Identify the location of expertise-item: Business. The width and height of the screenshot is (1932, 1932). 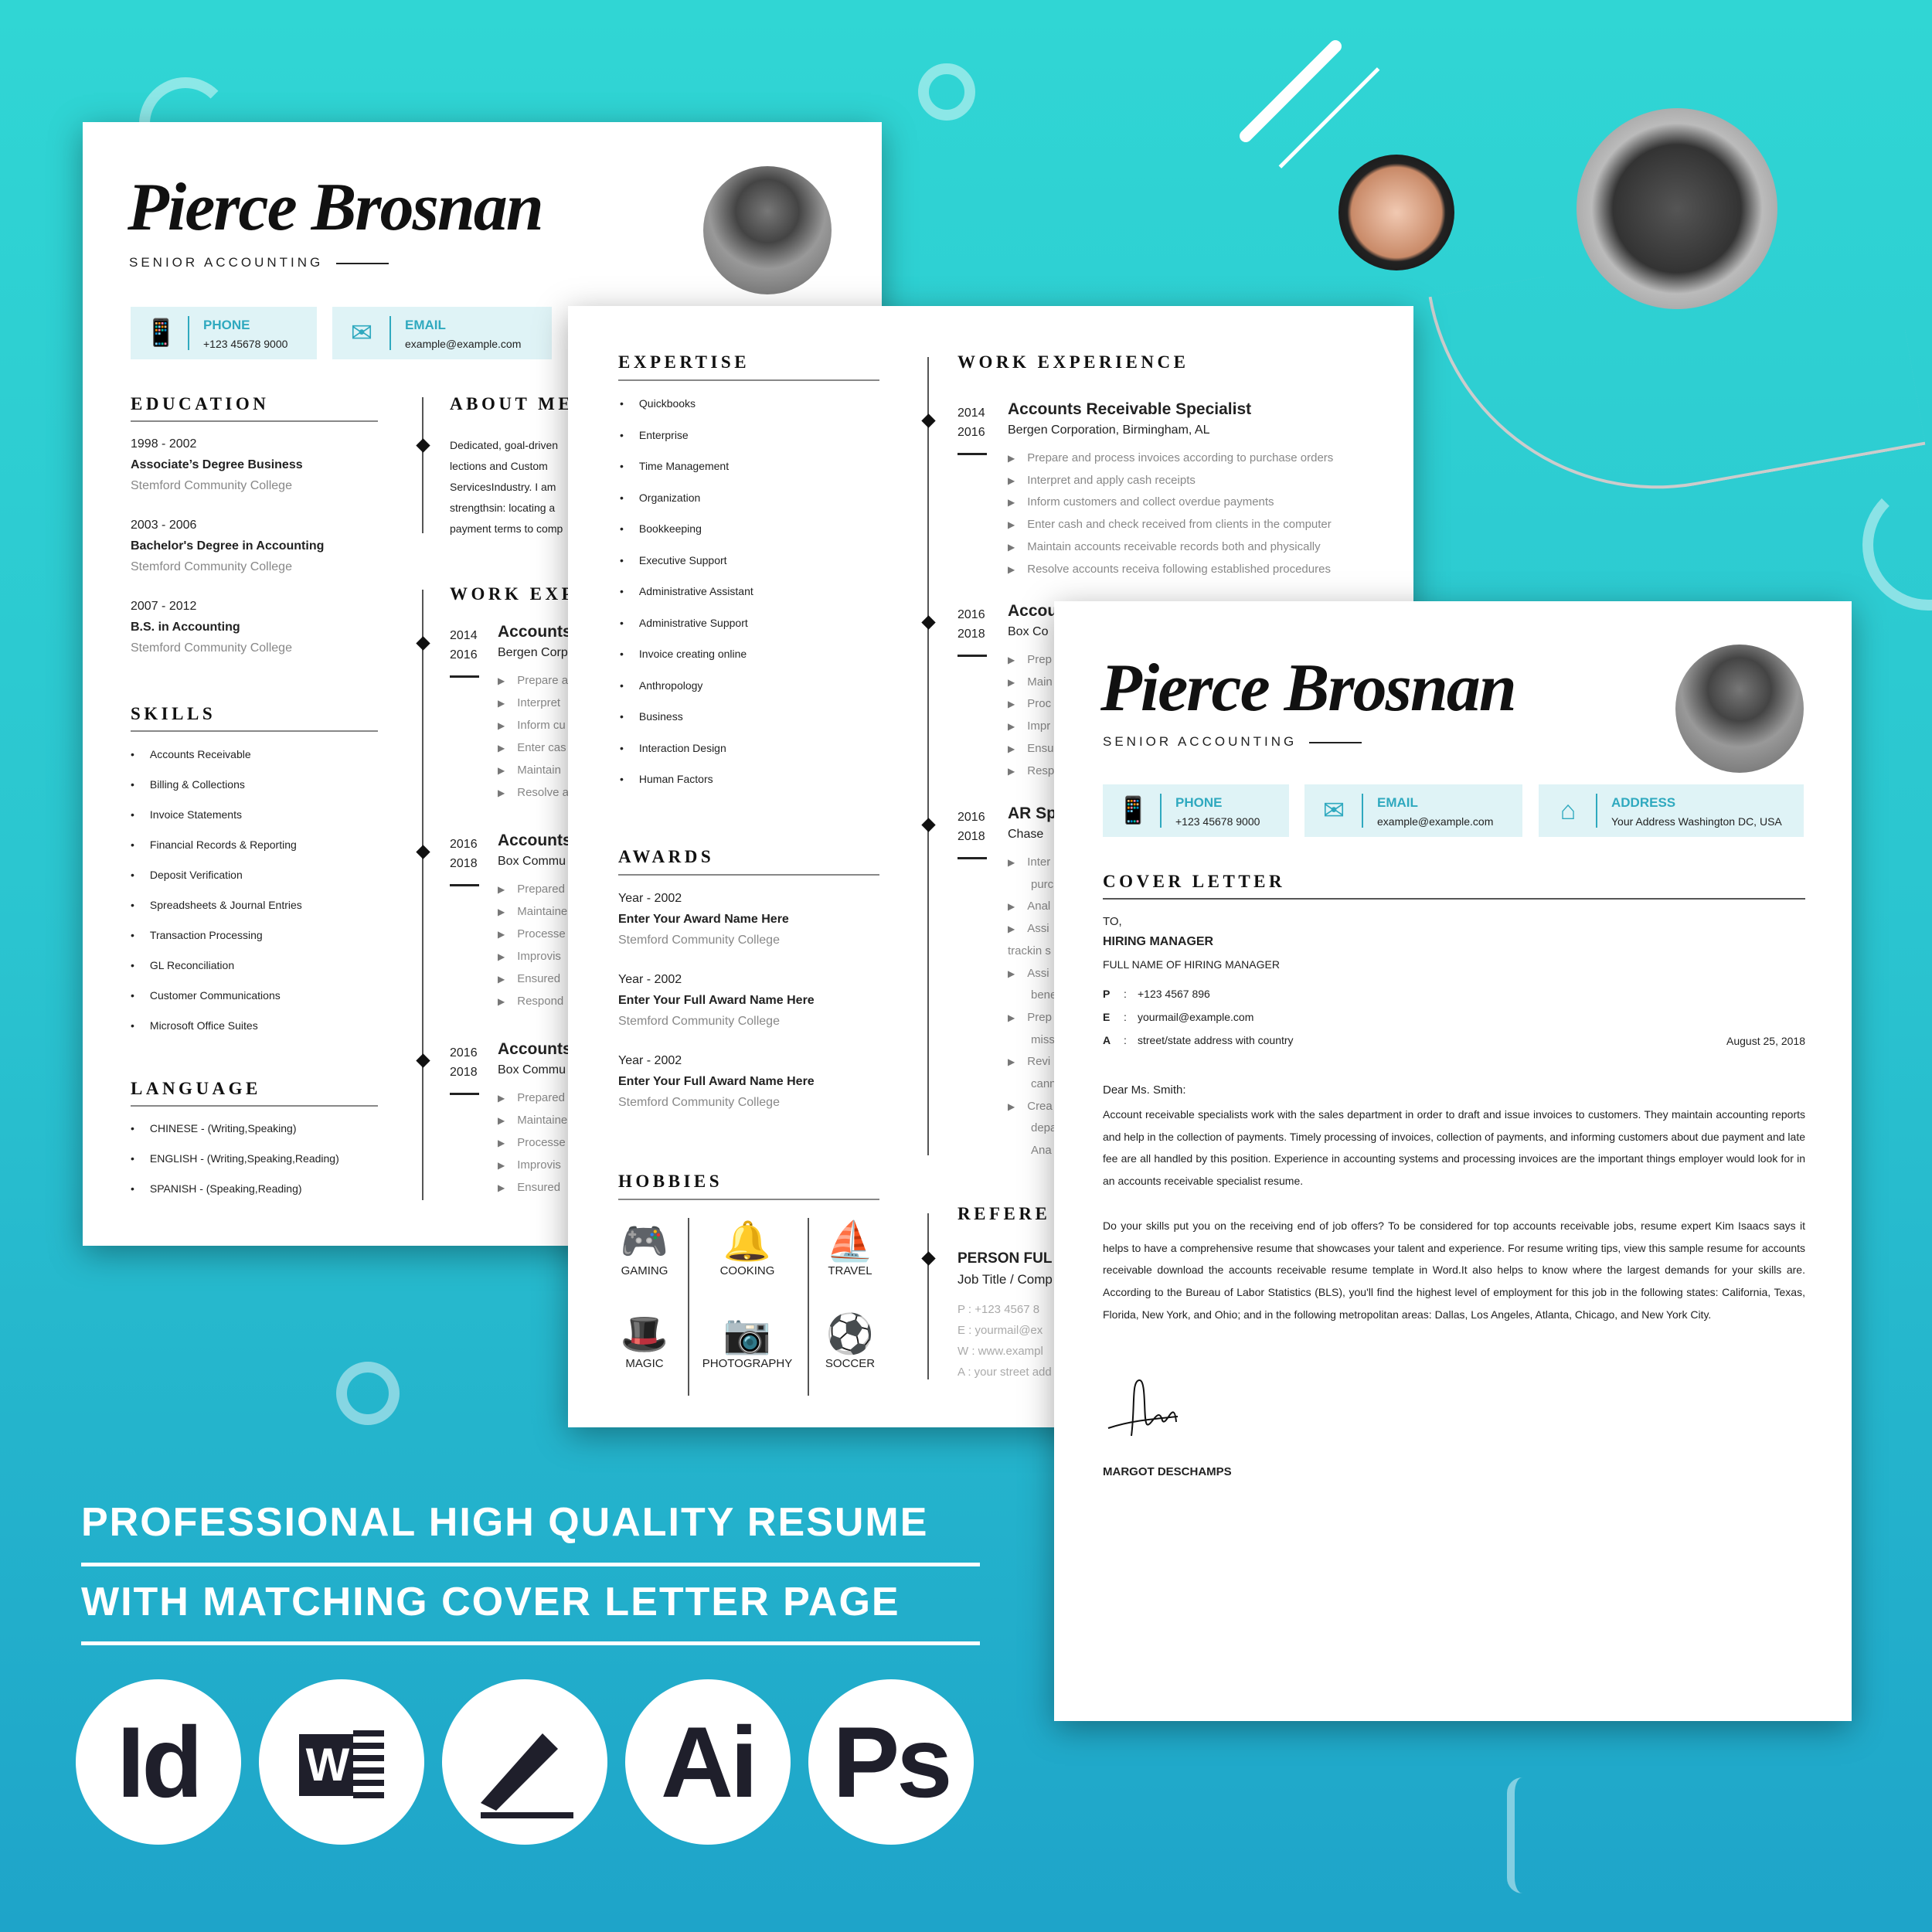
(652, 716).